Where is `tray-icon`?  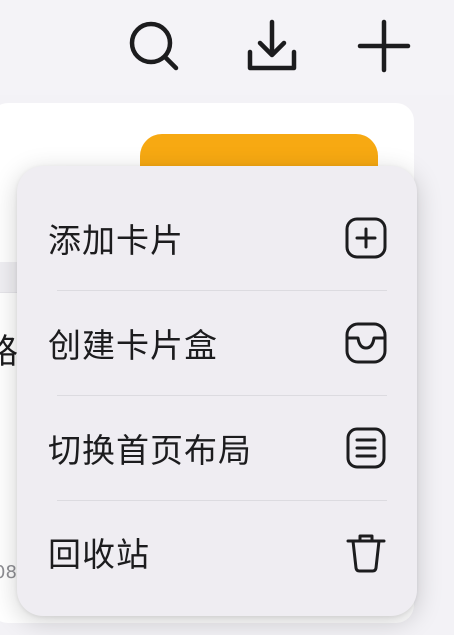 tray-icon is located at coordinates (366, 343).